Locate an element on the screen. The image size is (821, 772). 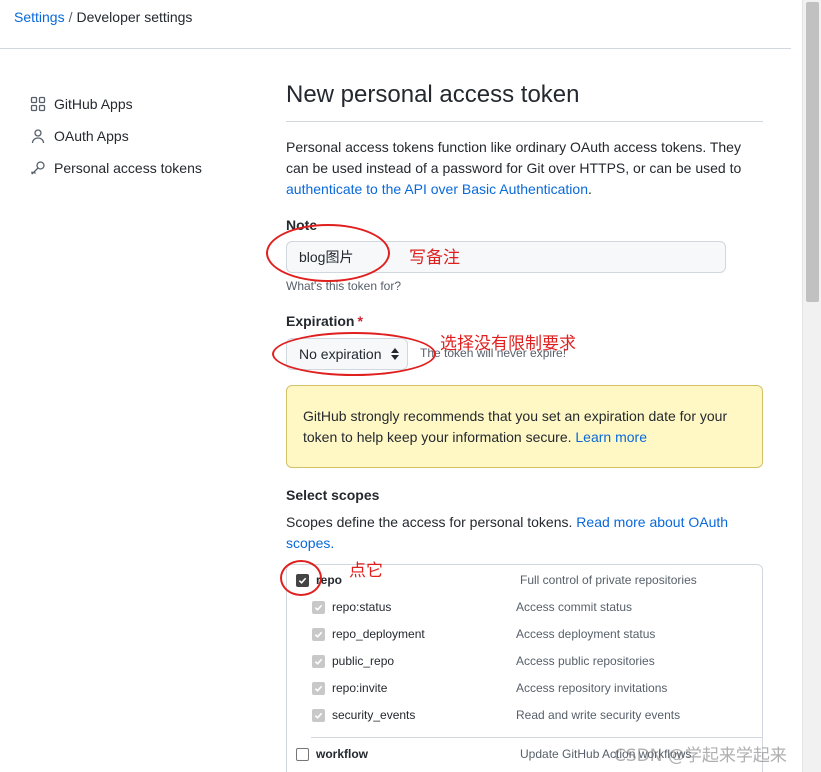
scope-checkbox-repo-invite is located at coordinates (318, 688).